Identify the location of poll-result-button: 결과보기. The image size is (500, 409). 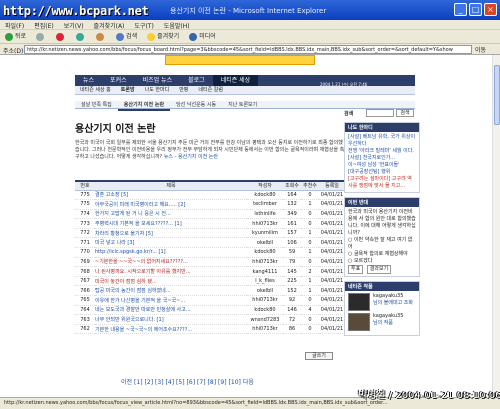
(379, 269).